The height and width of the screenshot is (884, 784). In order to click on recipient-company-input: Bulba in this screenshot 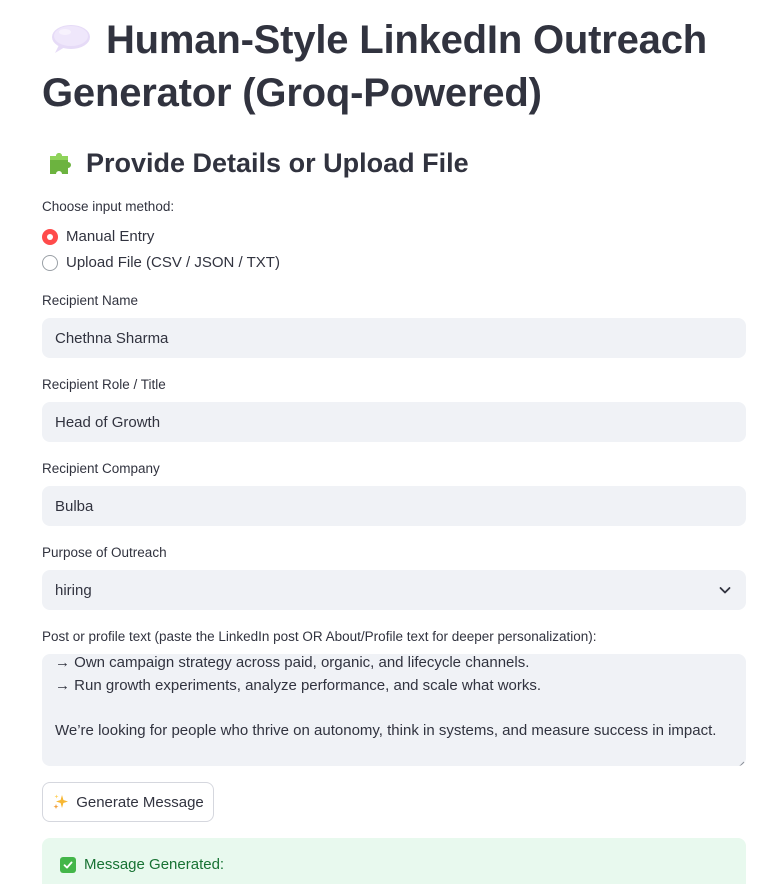, I will do `click(394, 506)`.